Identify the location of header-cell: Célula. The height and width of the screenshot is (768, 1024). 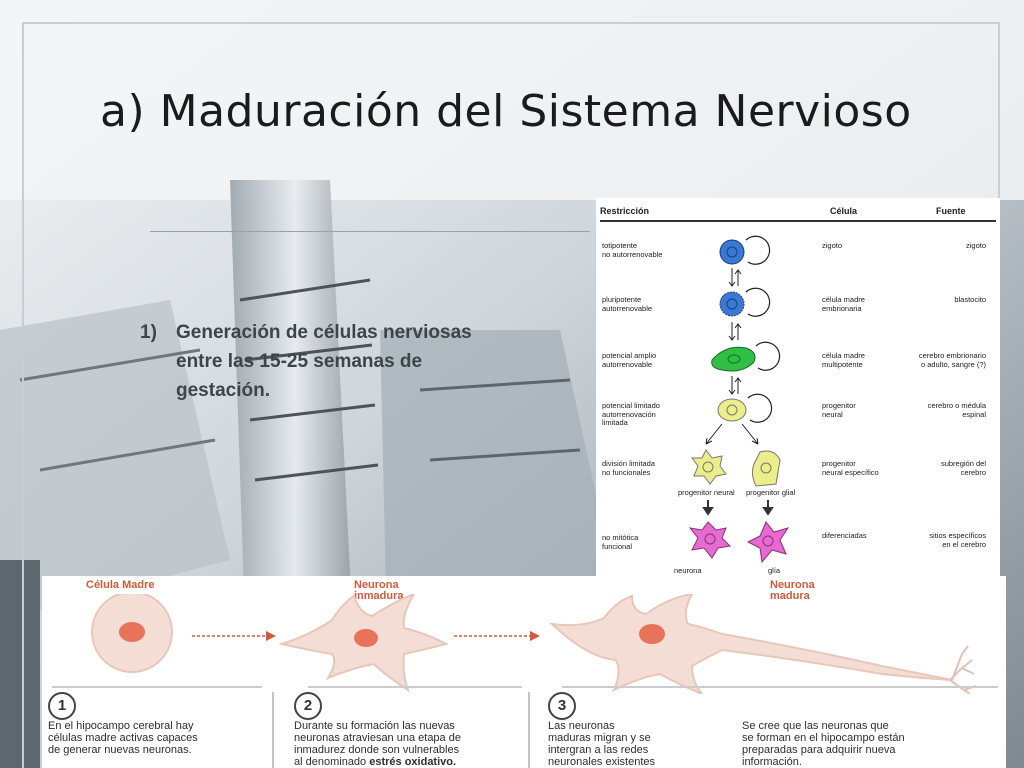
(844, 211).